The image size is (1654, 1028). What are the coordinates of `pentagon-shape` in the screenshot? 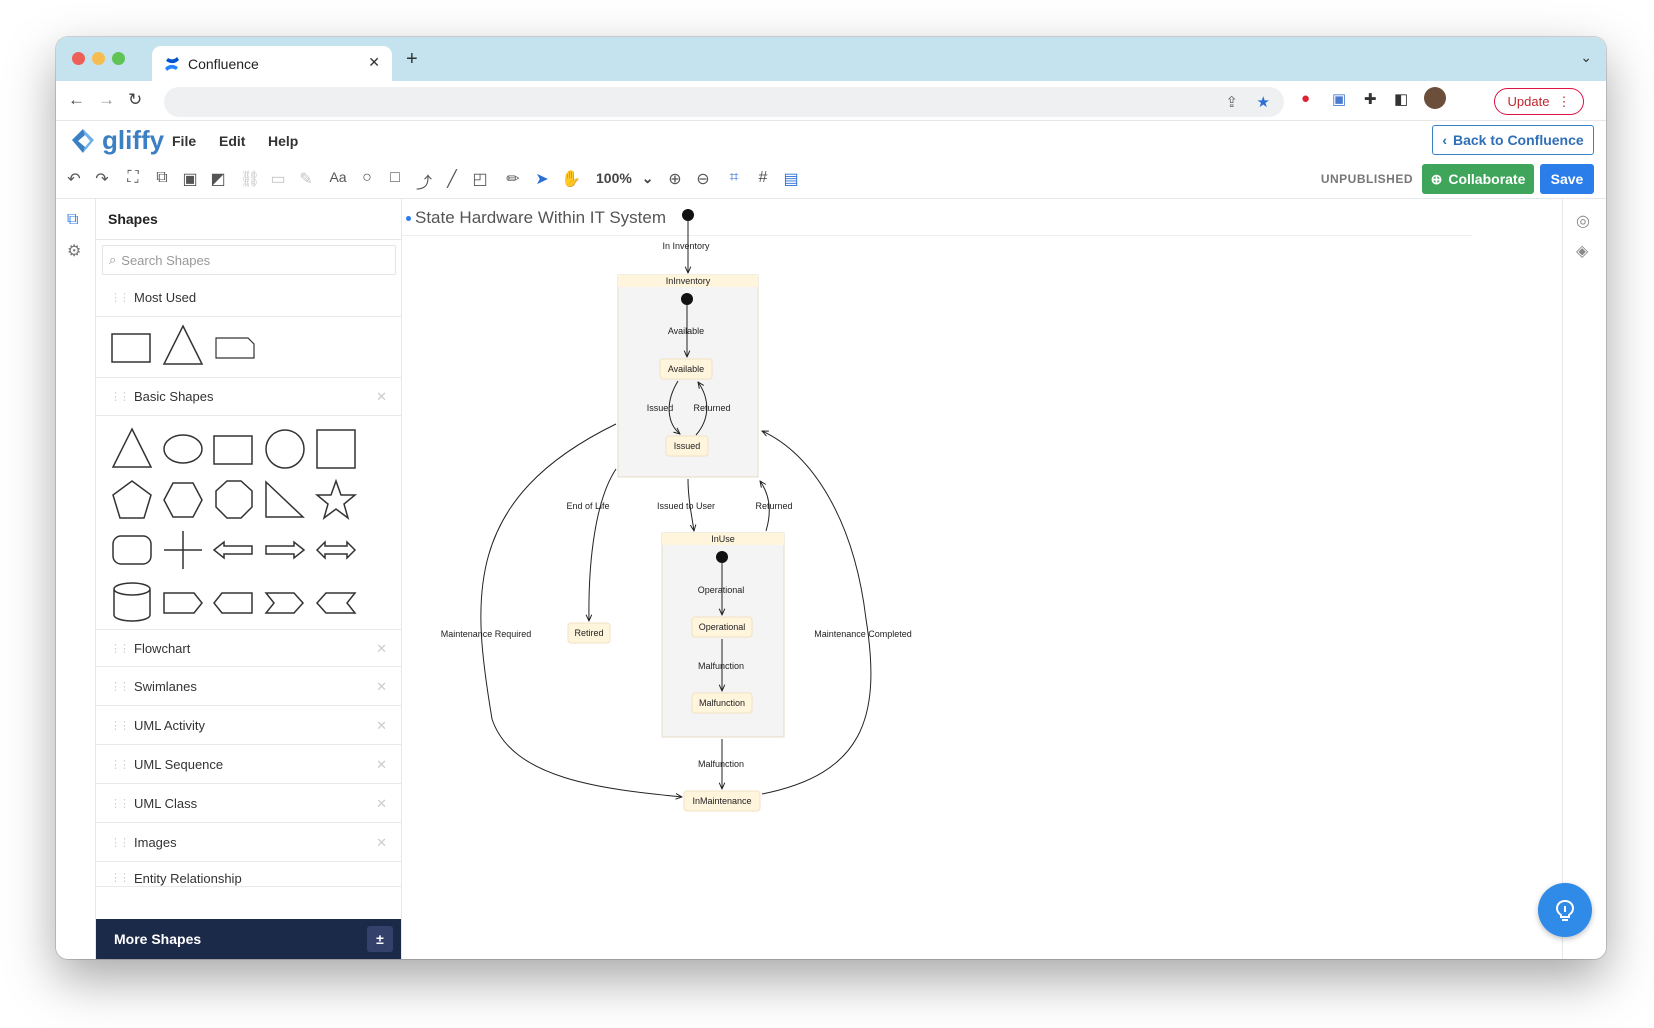 It's located at (132, 499).